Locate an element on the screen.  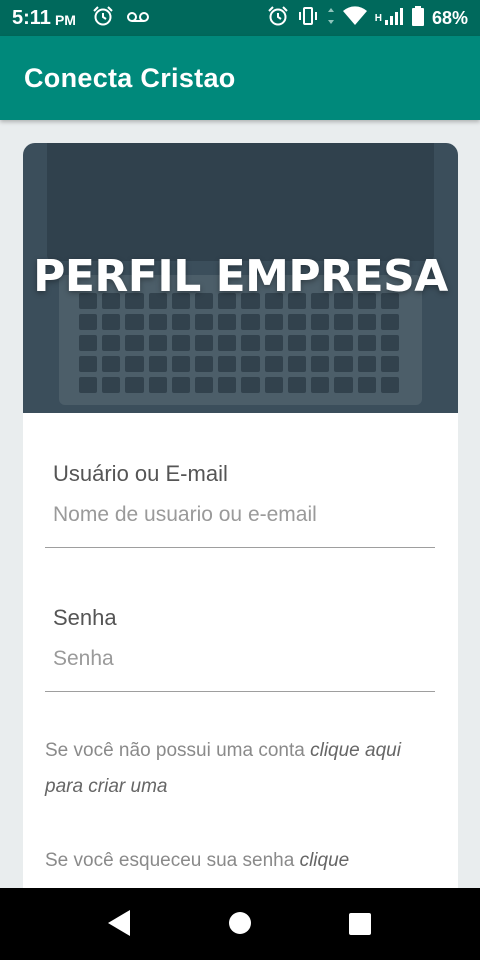
hero-title: PERFIL EMPRESA is located at coordinates (240, 276).